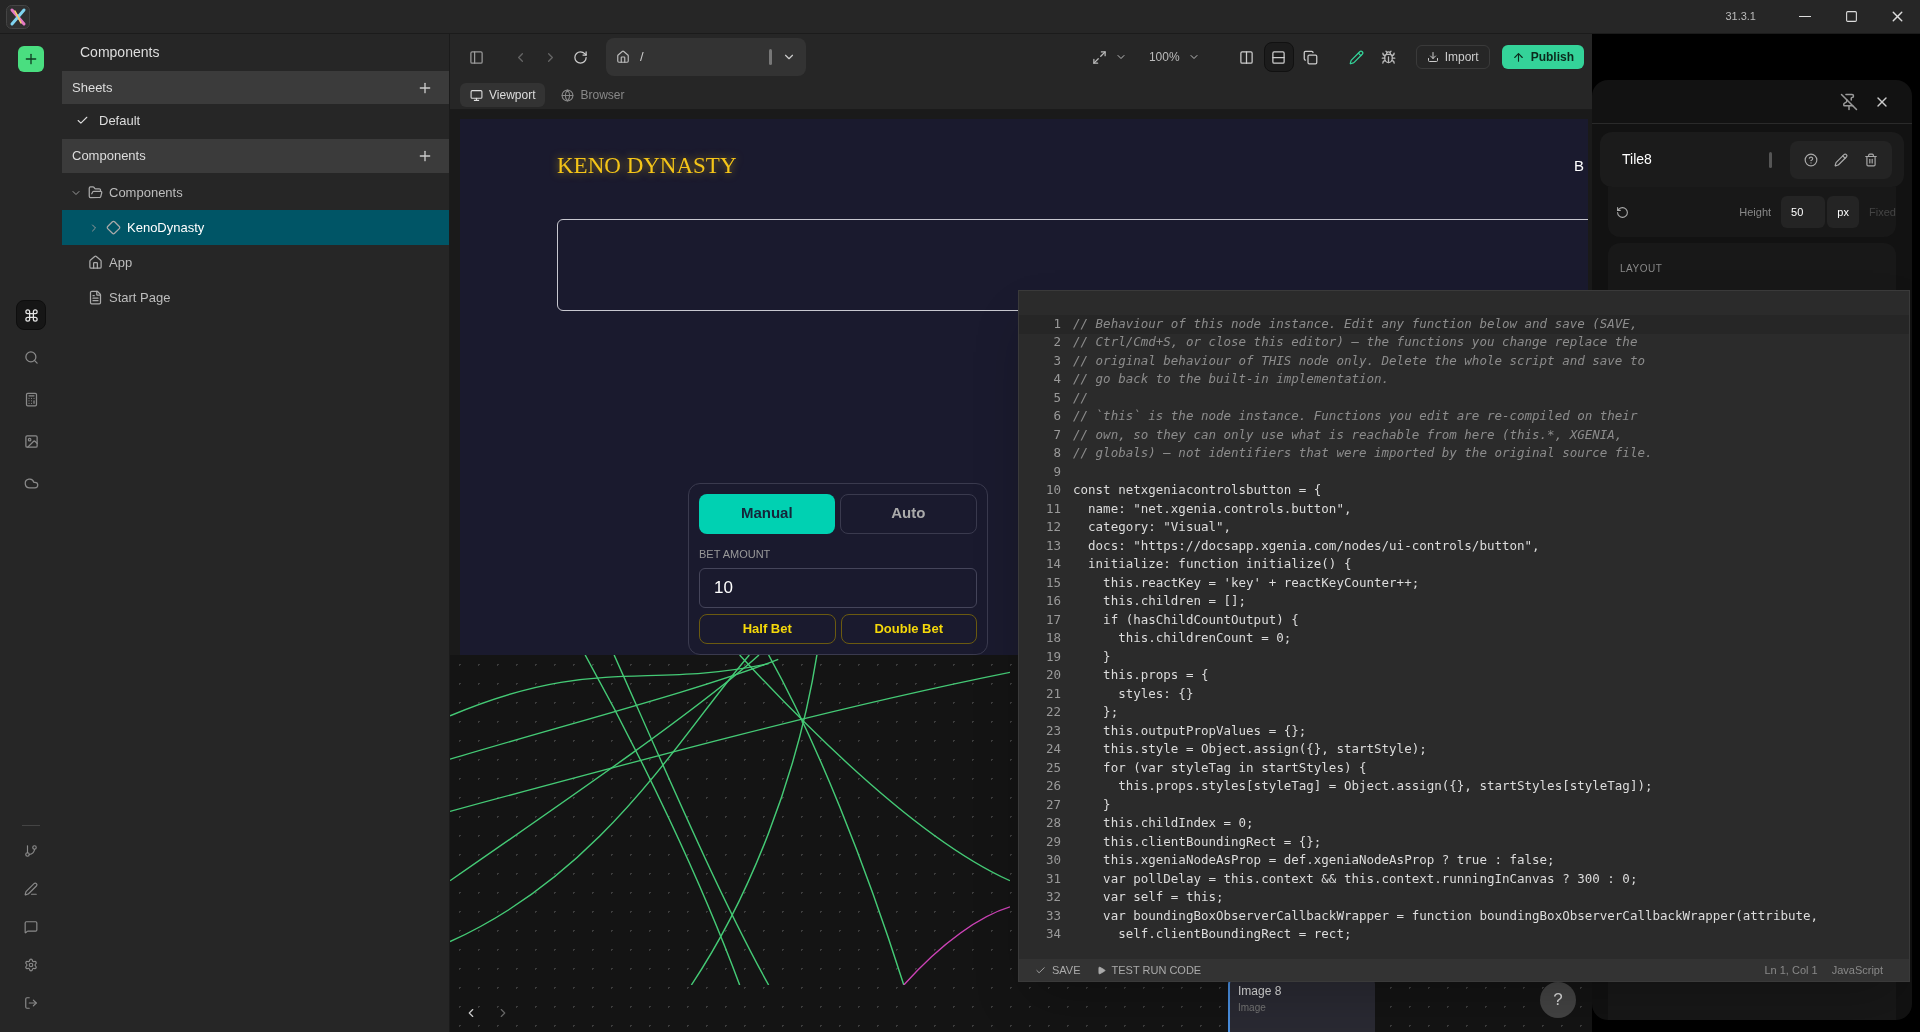 The width and height of the screenshot is (1920, 1032). What do you see at coordinates (146, 192) in the screenshot?
I see `tree-item-label: Components` at bounding box center [146, 192].